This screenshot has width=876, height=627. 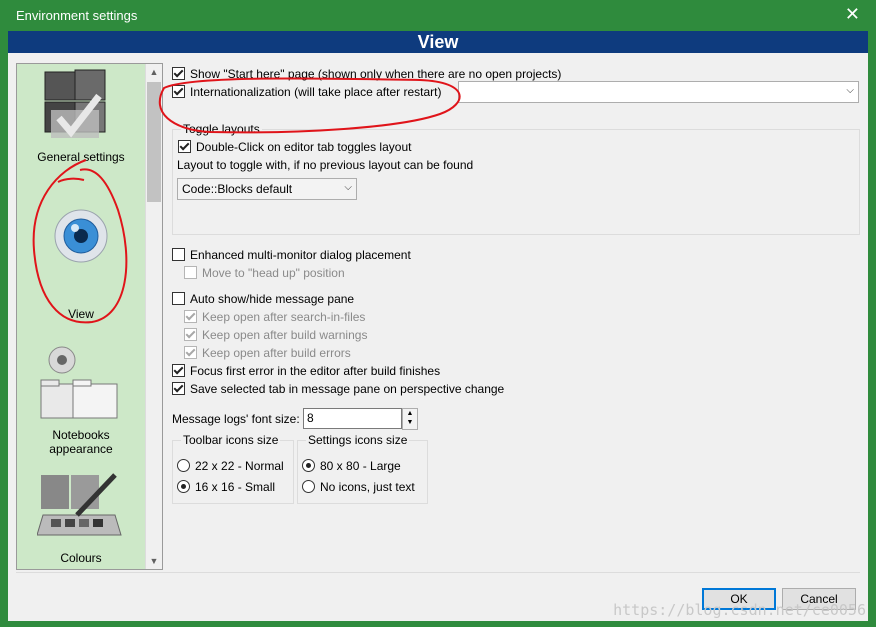 What do you see at coordinates (75, 103) in the screenshot?
I see `general-settings-icon` at bounding box center [75, 103].